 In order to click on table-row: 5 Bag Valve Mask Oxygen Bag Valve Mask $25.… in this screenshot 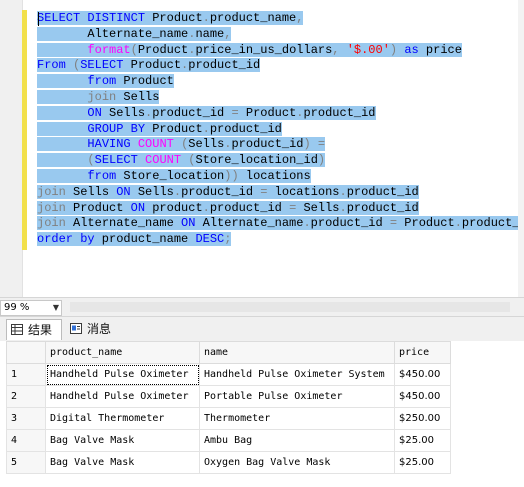, I will do `click(228, 462)`.